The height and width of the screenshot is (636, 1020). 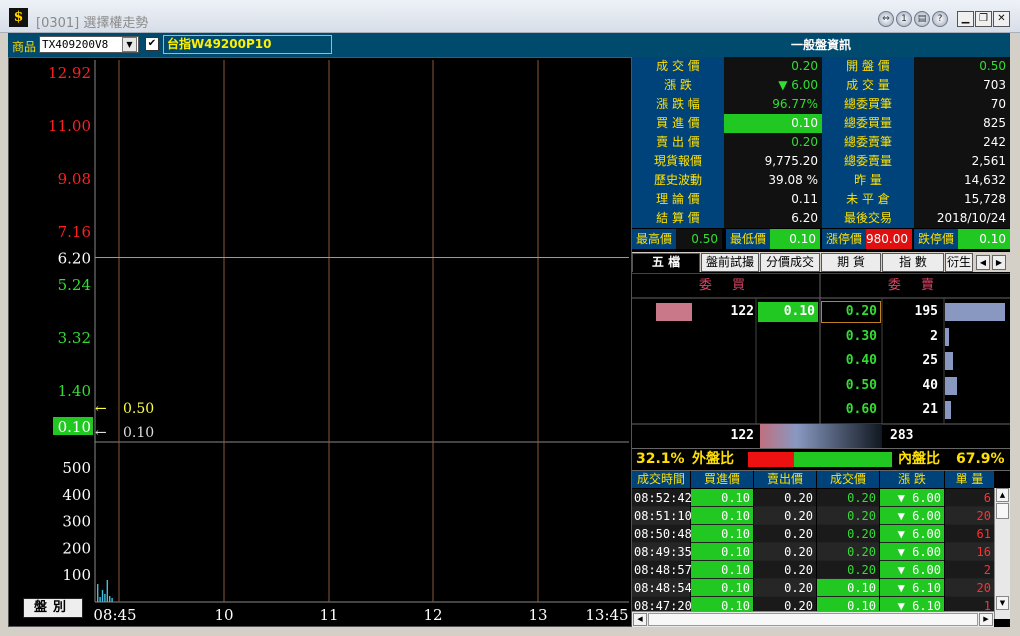 I want to click on ask-price: 0.50, so click(x=851, y=386).